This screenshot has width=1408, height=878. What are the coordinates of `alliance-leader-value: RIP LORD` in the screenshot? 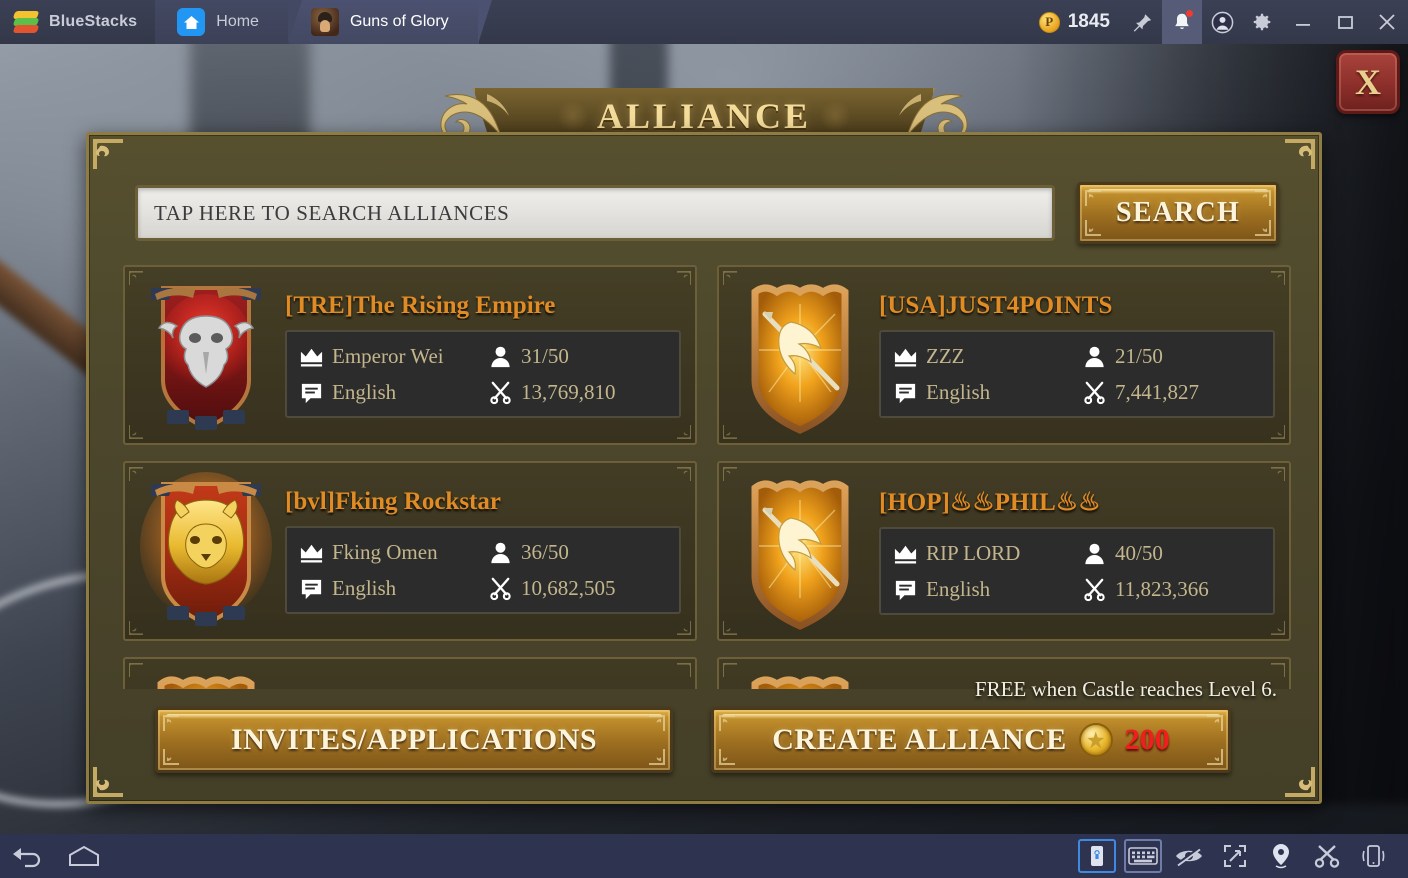 It's located at (973, 552).